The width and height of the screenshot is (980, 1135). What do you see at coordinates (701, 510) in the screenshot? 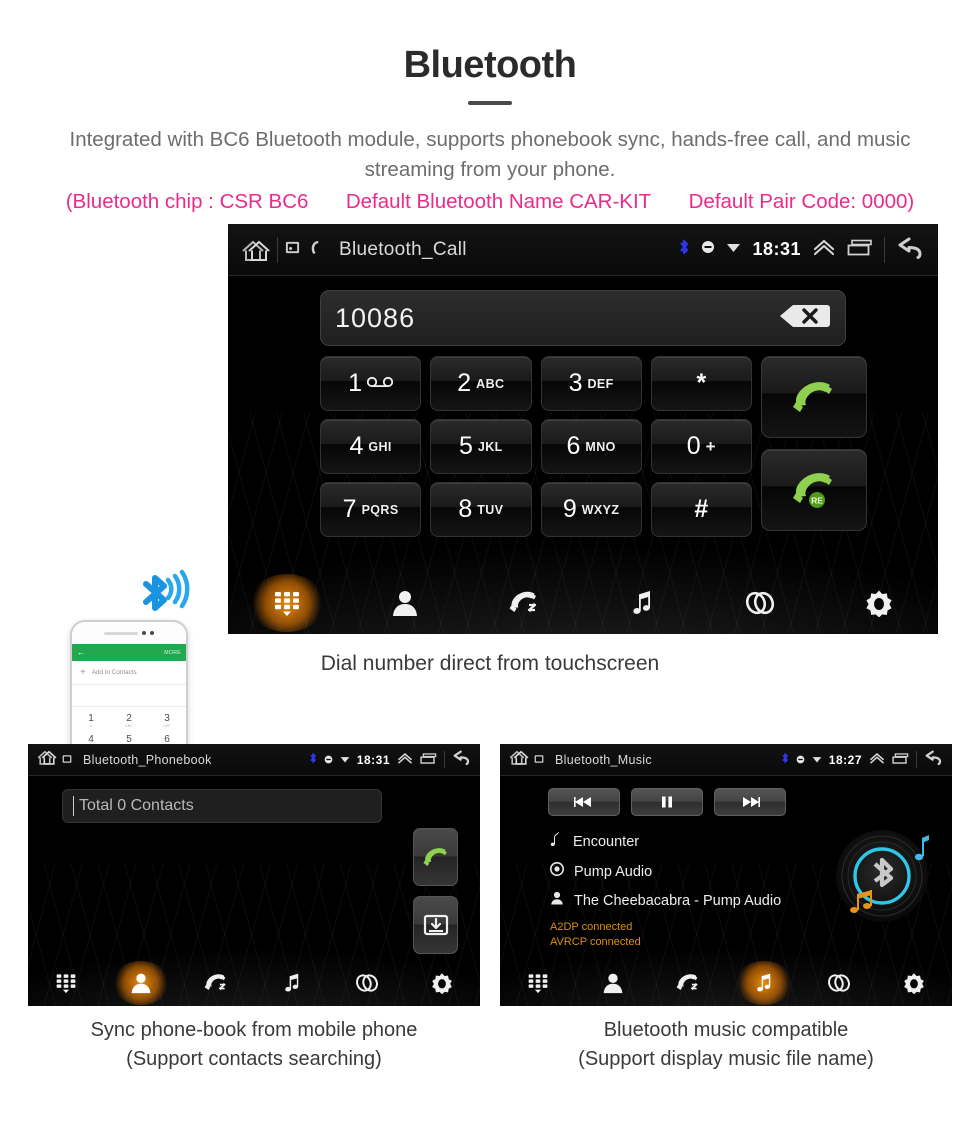
I see `dialpad-key-hash: #` at bounding box center [701, 510].